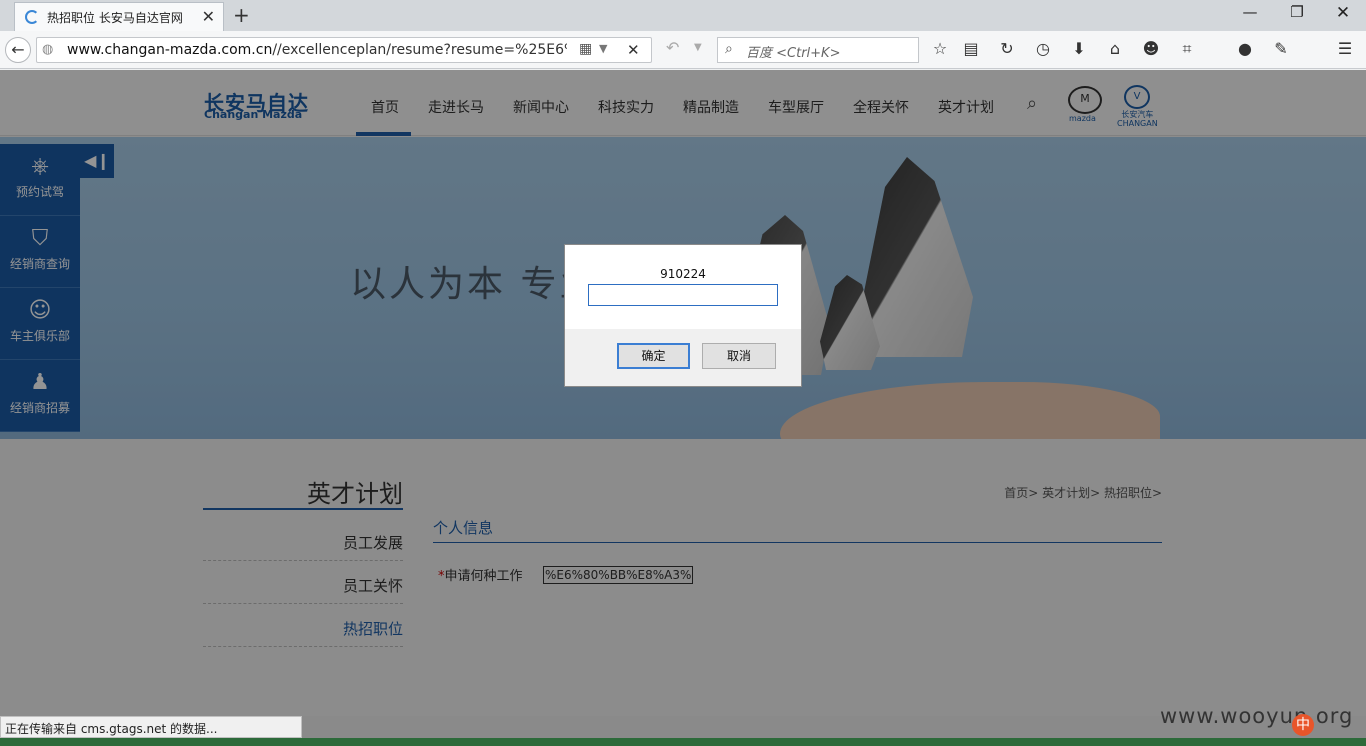 The image size is (1366, 746). I want to click on search-icon: ⌕, so click(729, 49).